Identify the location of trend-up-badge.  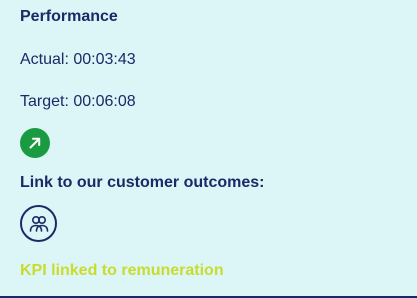
(35, 143).